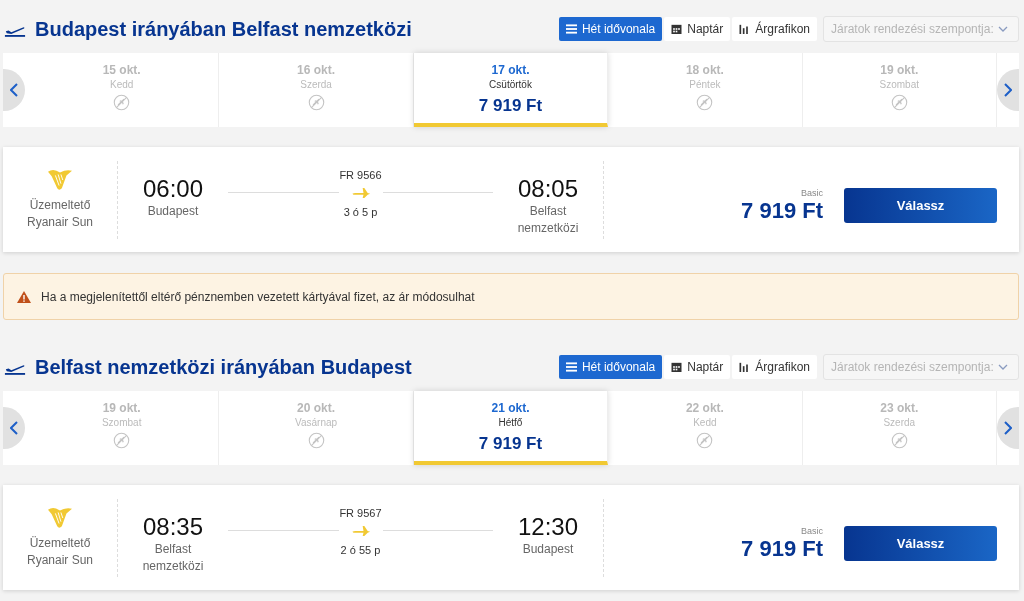  I want to click on date-label: 18 okt., so click(704, 70).